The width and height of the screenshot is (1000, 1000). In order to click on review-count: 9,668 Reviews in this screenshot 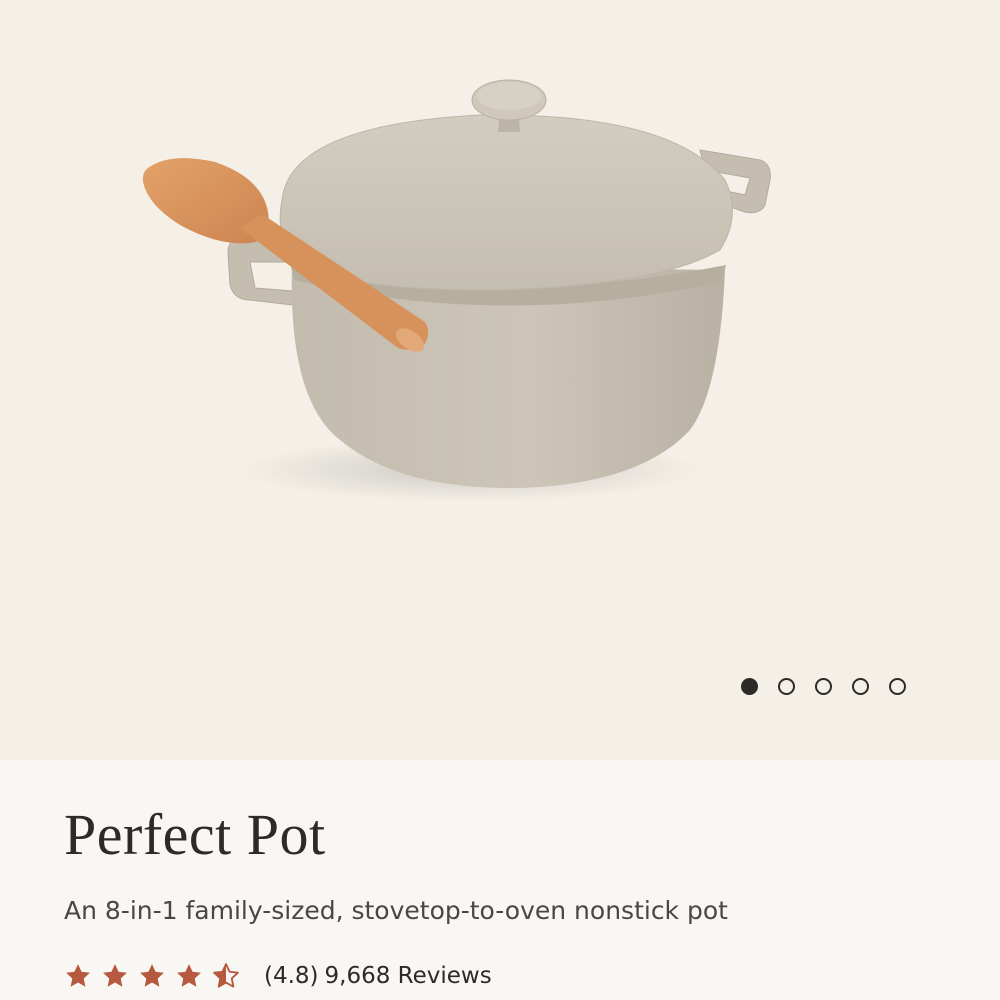, I will do `click(408, 976)`.